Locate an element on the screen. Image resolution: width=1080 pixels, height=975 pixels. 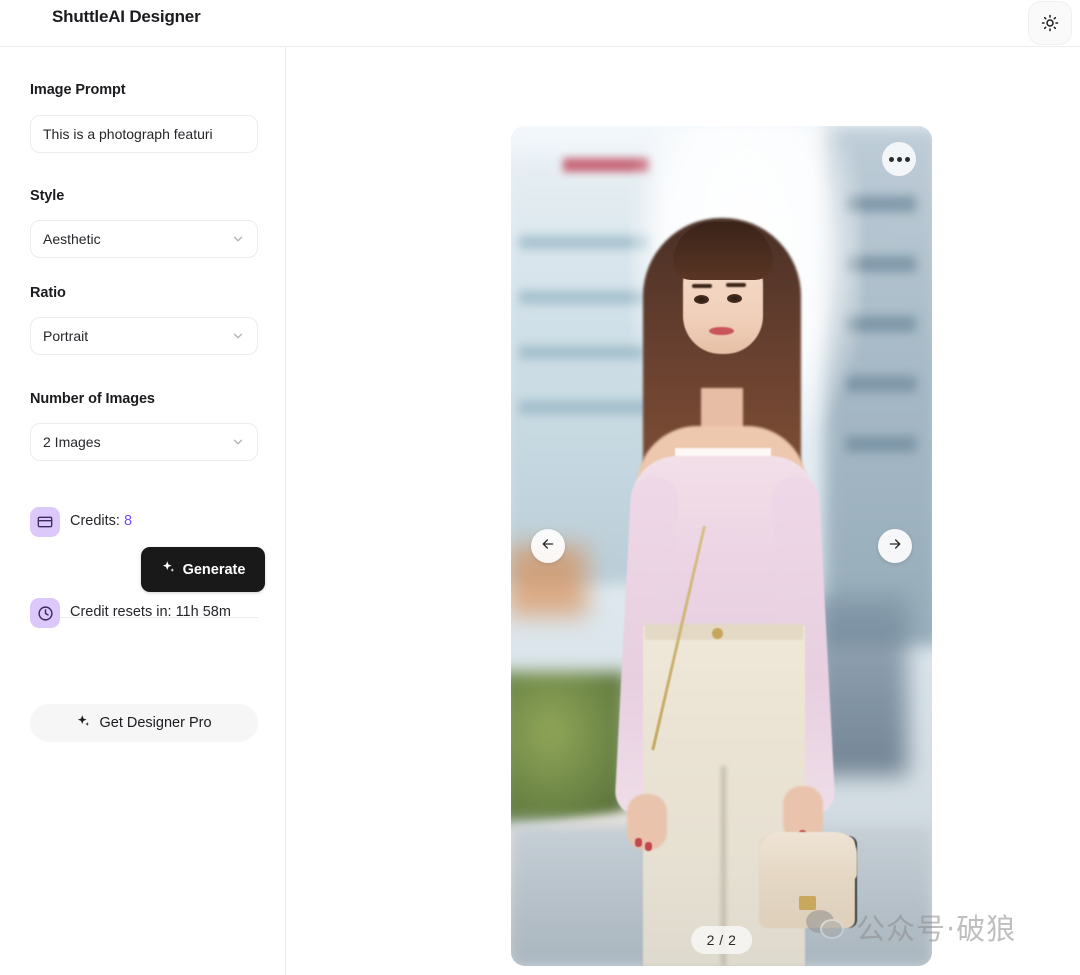
ellipsis-icon is located at coordinates (899, 159).